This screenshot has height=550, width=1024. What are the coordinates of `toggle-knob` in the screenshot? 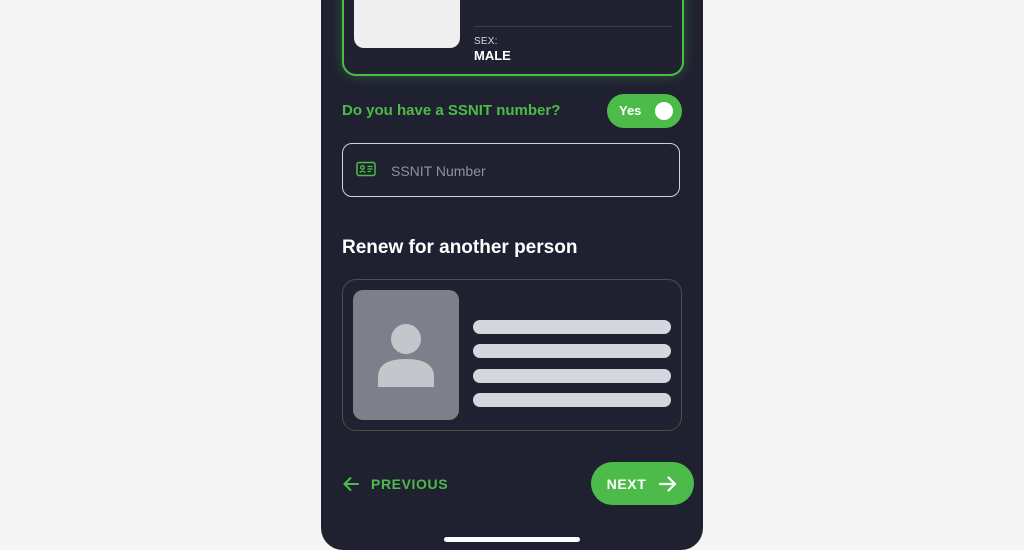 It's located at (664, 111).